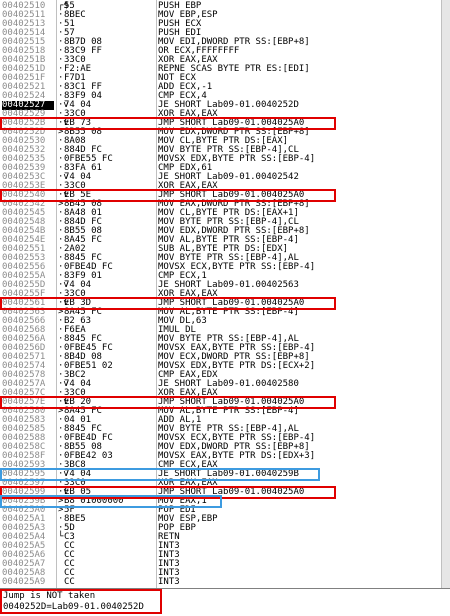 Image resolution: width=450 pixels, height=616 pixels. What do you see at coordinates (188, 519) in the screenshot?
I see `instruction-text: MOV ESP,EBP` at bounding box center [188, 519].